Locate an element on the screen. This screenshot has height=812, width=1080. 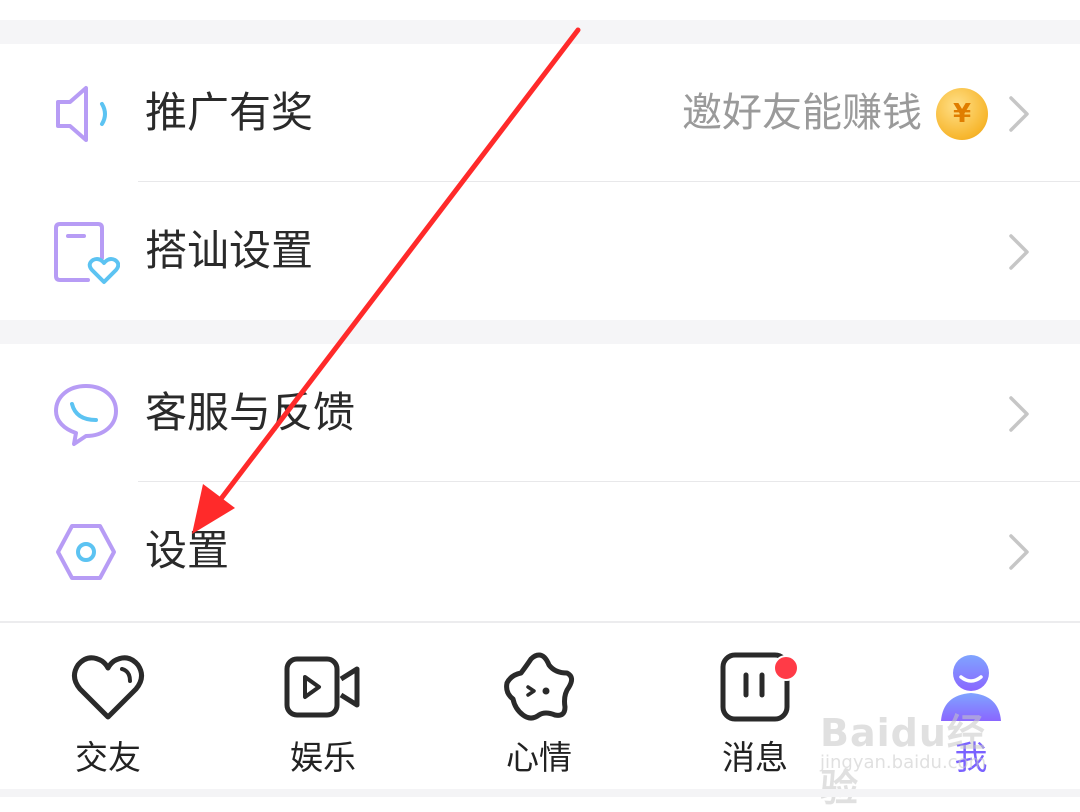
tab-label: 娱乐 is located at coordinates (323, 757).